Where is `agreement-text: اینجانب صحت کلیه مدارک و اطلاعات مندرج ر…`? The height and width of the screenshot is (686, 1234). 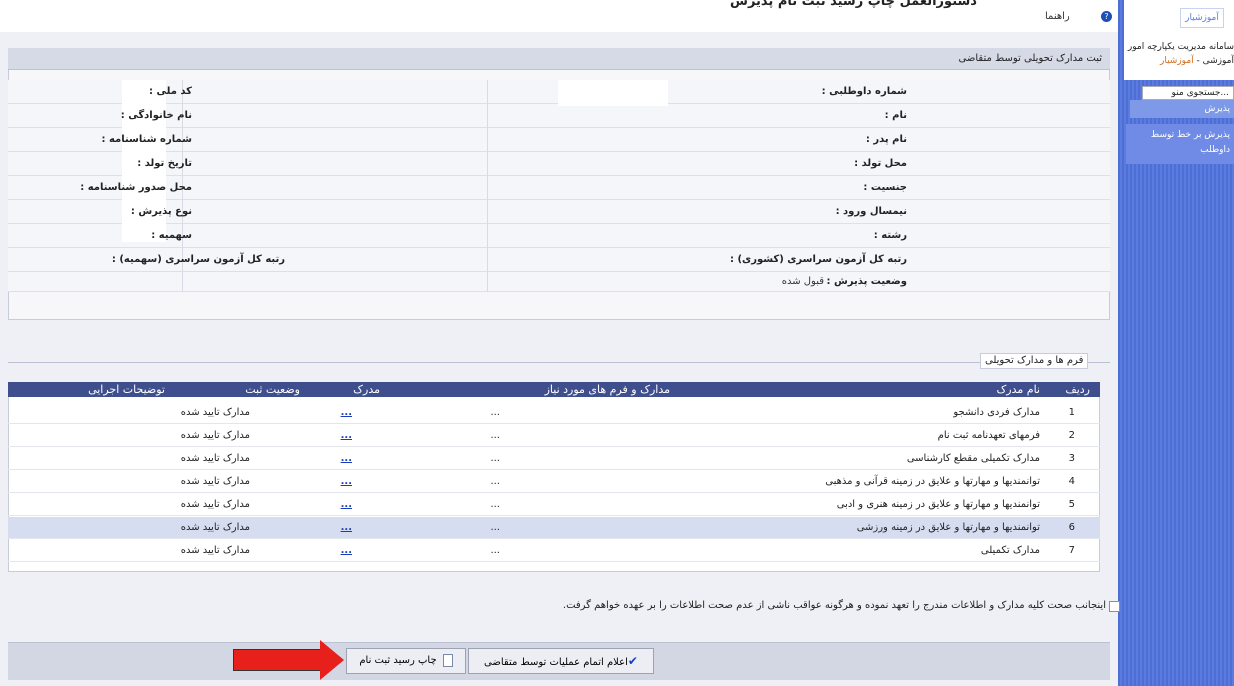
agreement-text: اینجانب صحت کلیه مدارک و اطلاعات مندرج ر… is located at coordinates (834, 605).